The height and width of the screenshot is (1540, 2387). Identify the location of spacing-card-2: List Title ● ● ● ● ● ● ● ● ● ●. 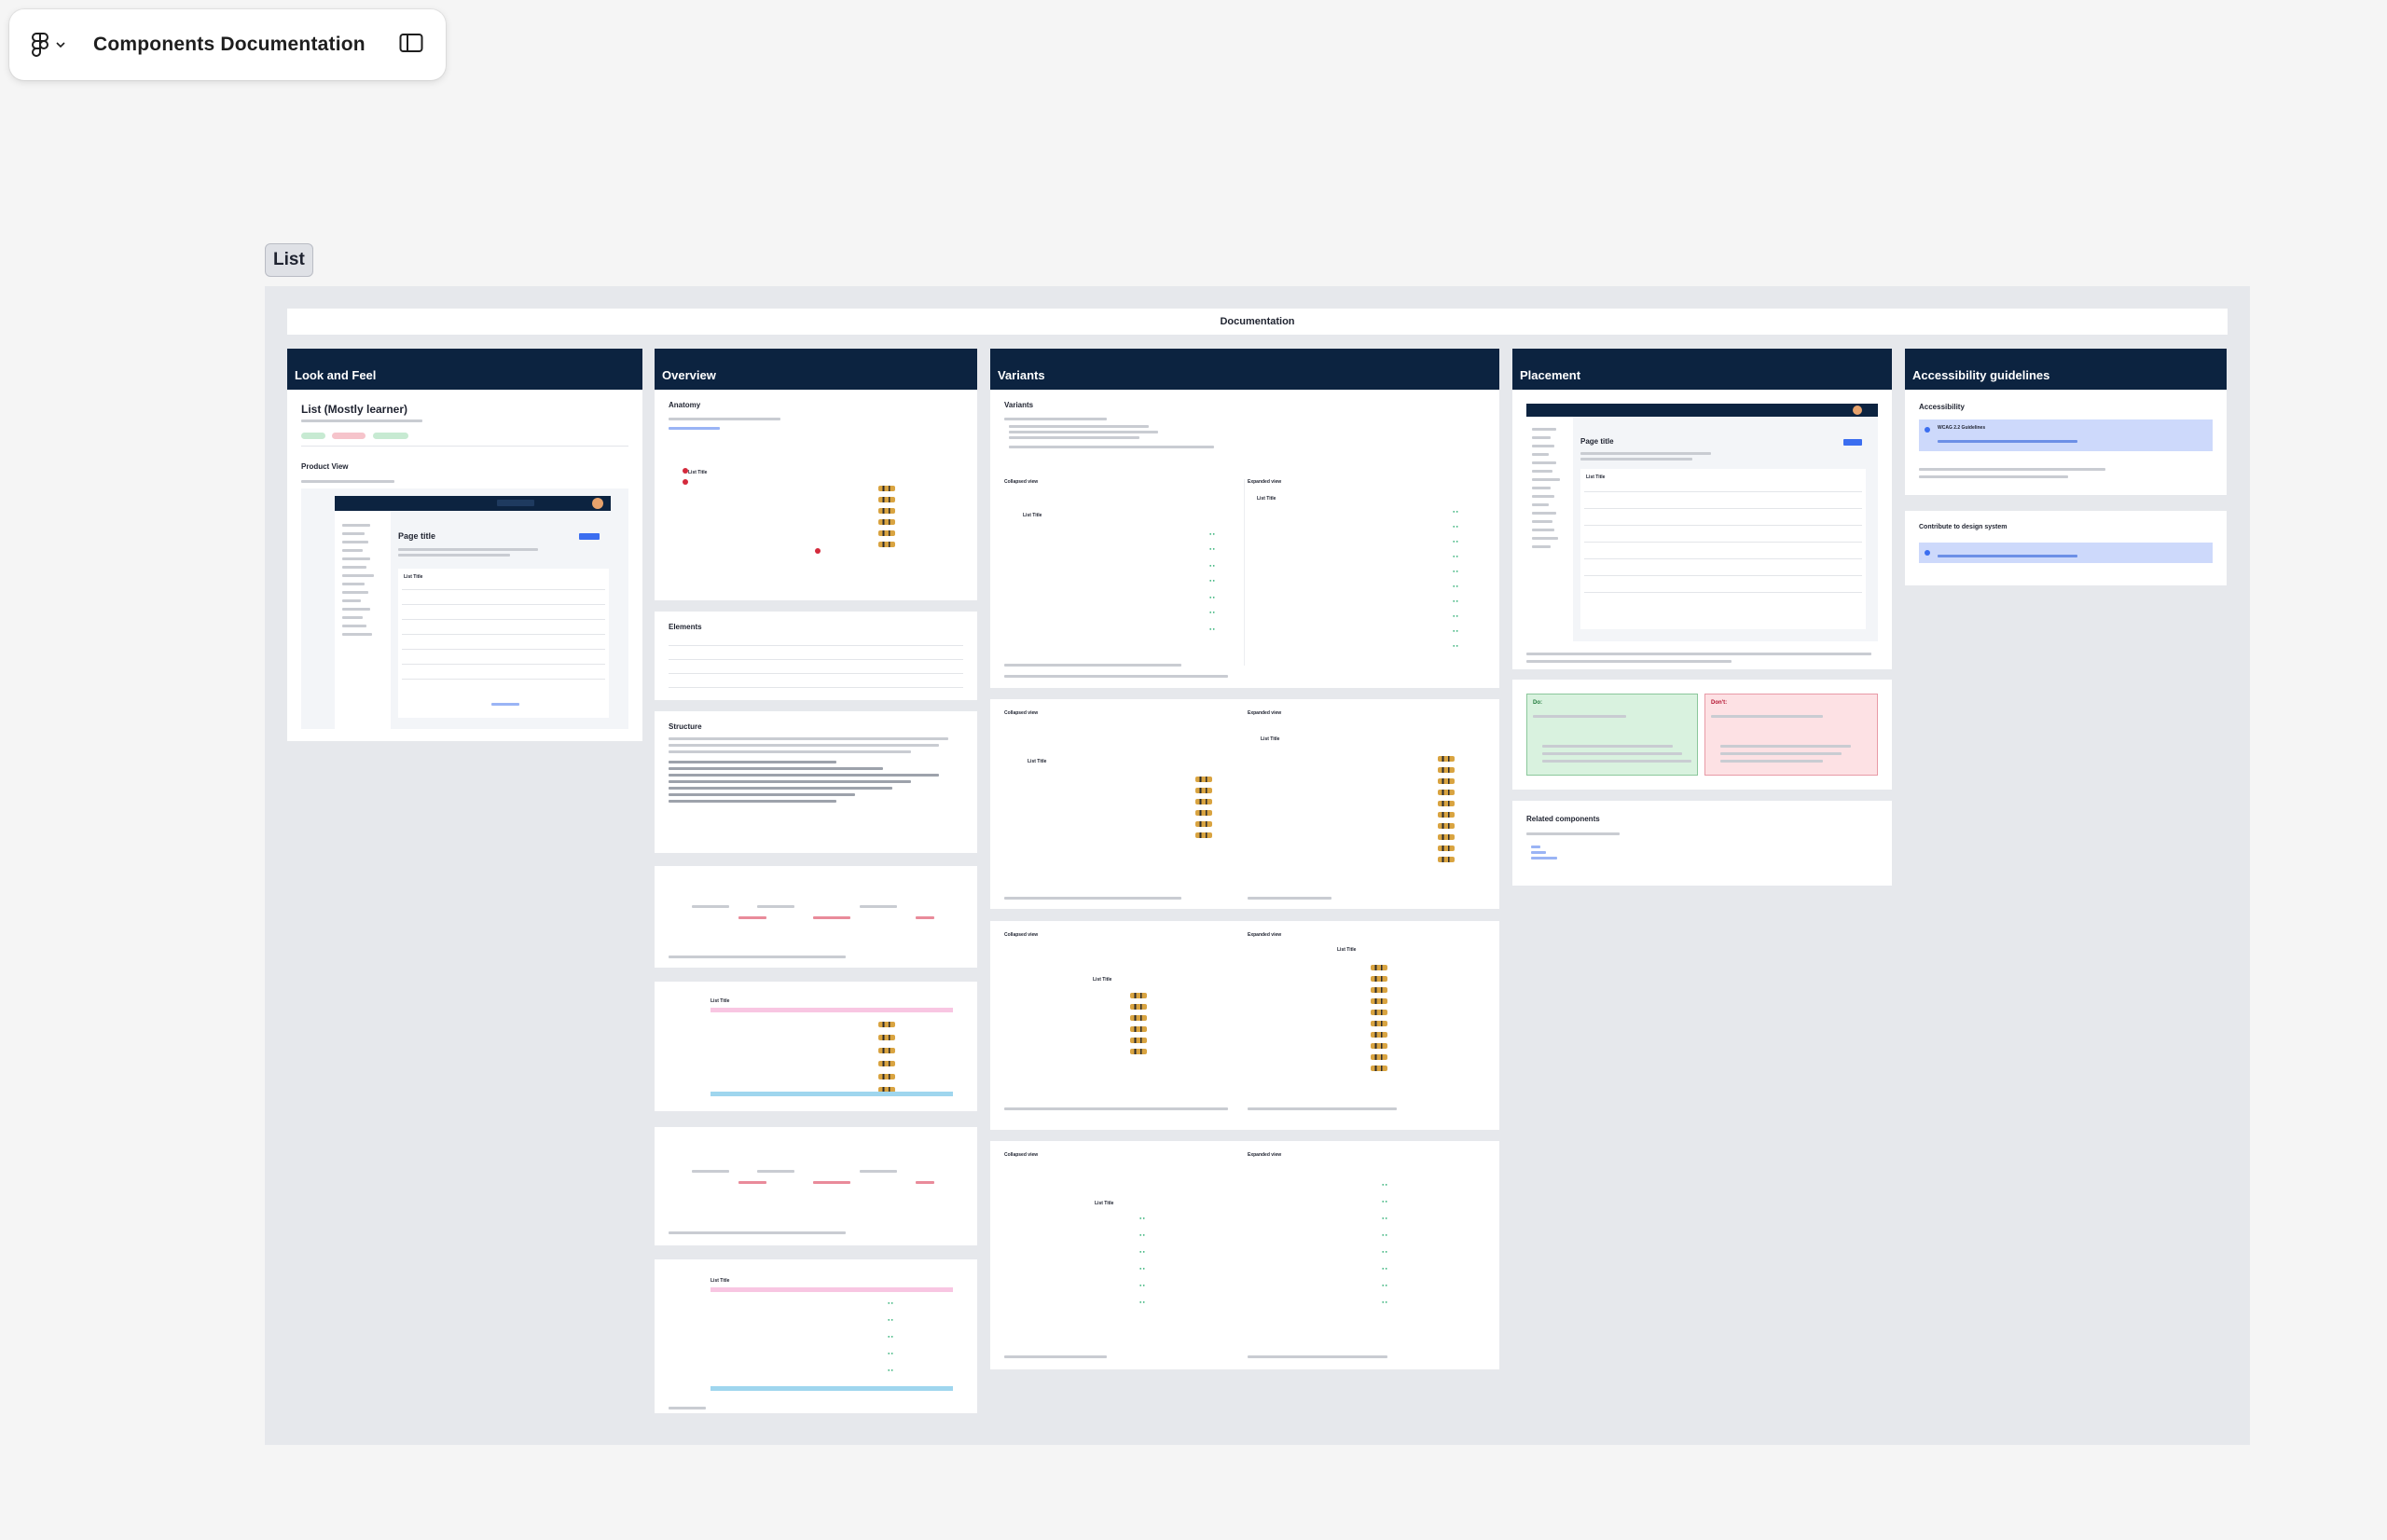
(816, 1336).